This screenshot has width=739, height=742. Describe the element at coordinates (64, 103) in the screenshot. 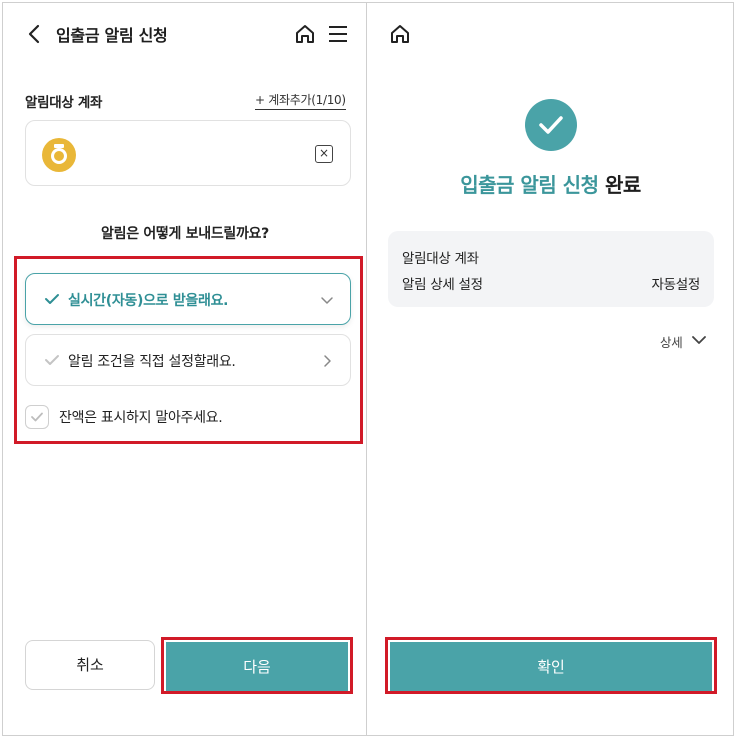

I see `account-section-label: 알림대상 계좌` at that location.